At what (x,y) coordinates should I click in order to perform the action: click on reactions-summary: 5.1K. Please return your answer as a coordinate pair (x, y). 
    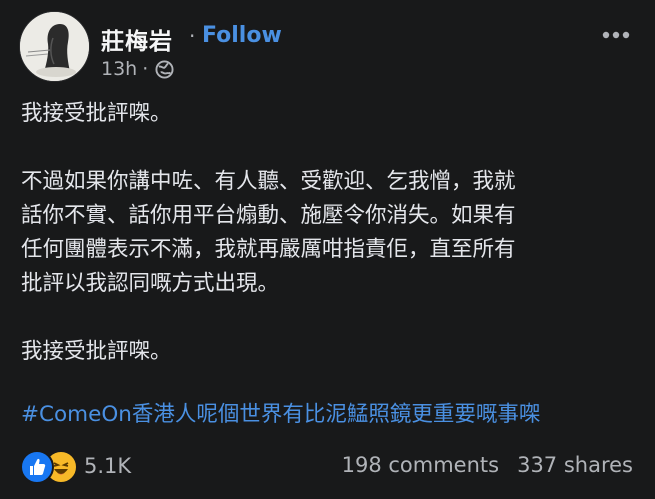
    Looking at the image, I should click on (76, 467).